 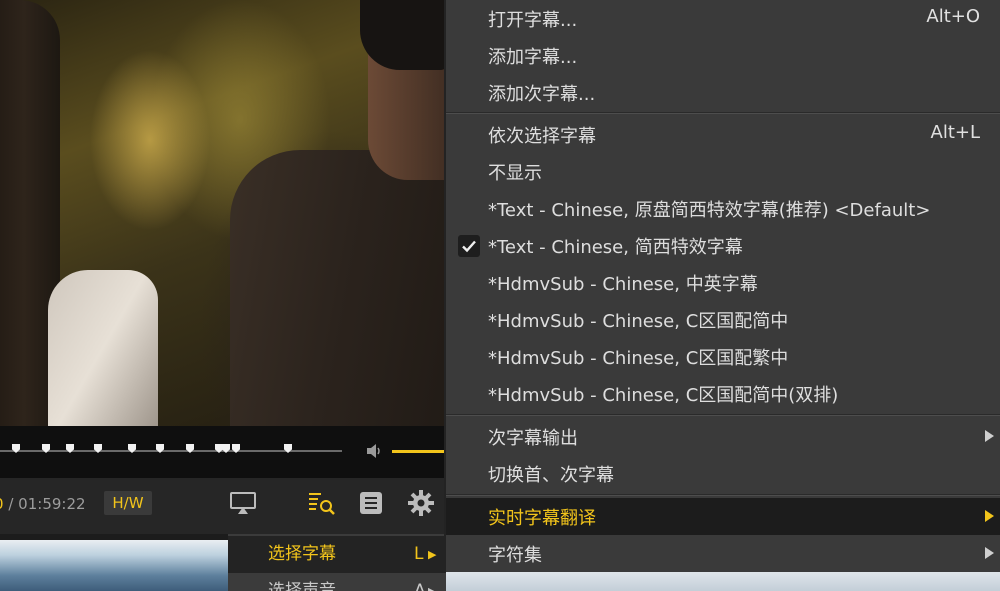 I want to click on checkmark-icon, so click(x=469, y=246).